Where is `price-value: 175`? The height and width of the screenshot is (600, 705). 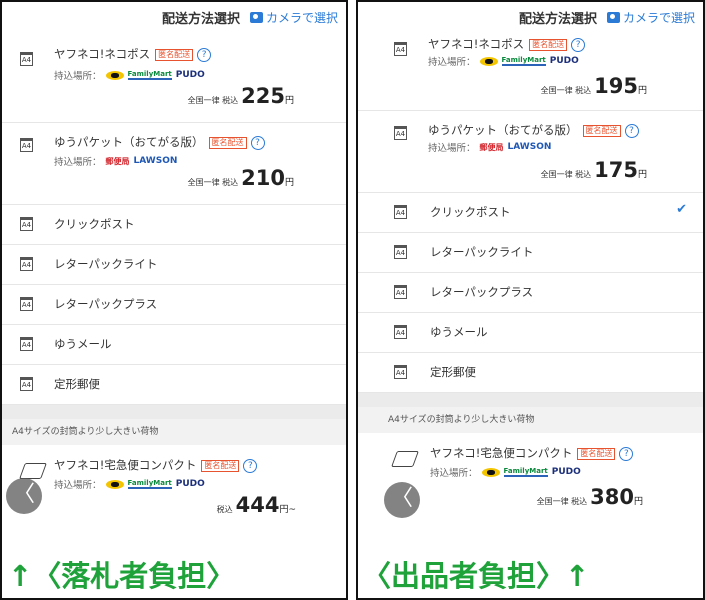 price-value: 175 is located at coordinates (616, 170).